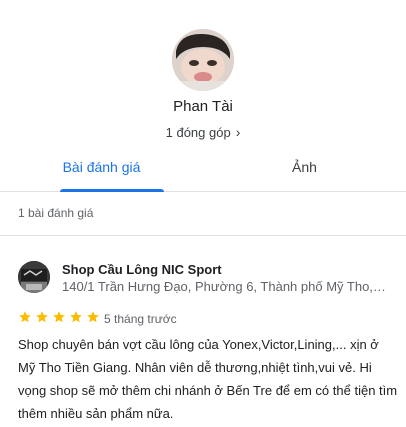 Image resolution: width=406 pixels, height=427 pixels. I want to click on profile-tabs: Bài đánh giá Ảnh, so click(203, 171).